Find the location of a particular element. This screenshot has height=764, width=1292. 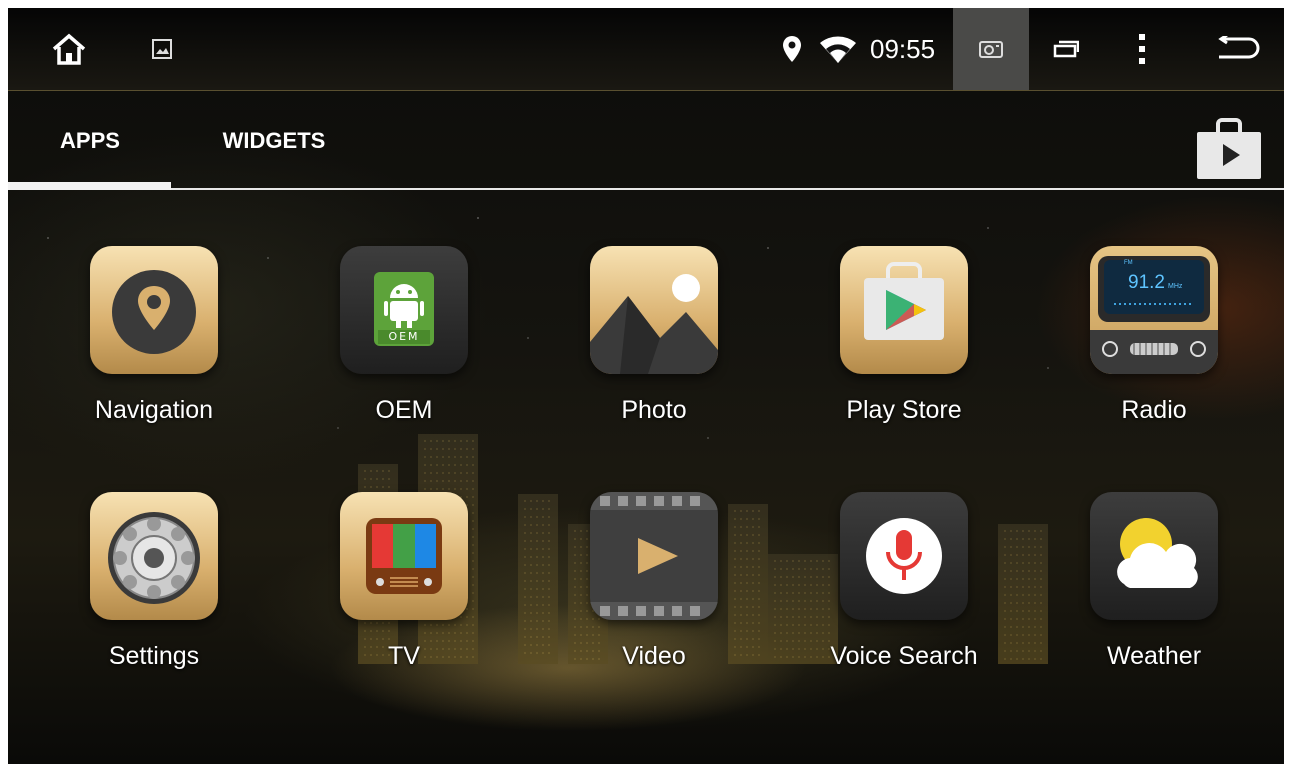

recent-apps-icon is located at coordinates (1066, 49).